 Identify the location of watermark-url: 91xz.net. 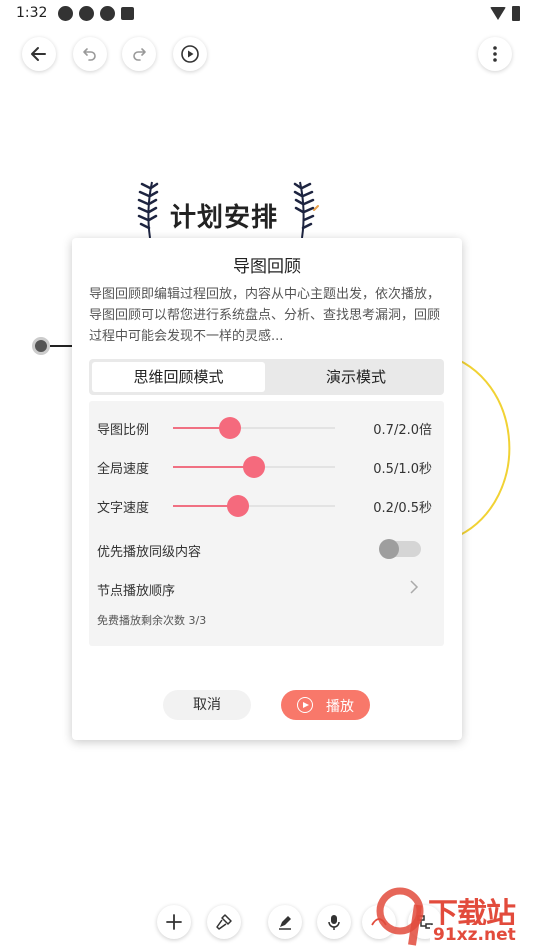
(474, 935).